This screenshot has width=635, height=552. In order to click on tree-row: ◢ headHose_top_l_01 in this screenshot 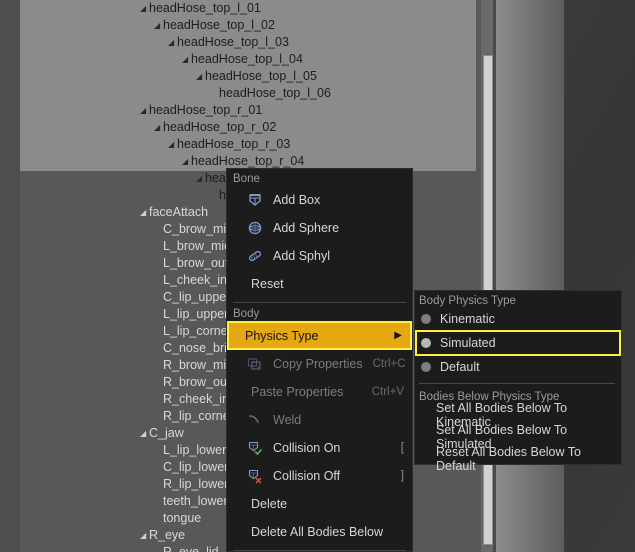, I will do `click(238, 8)`.